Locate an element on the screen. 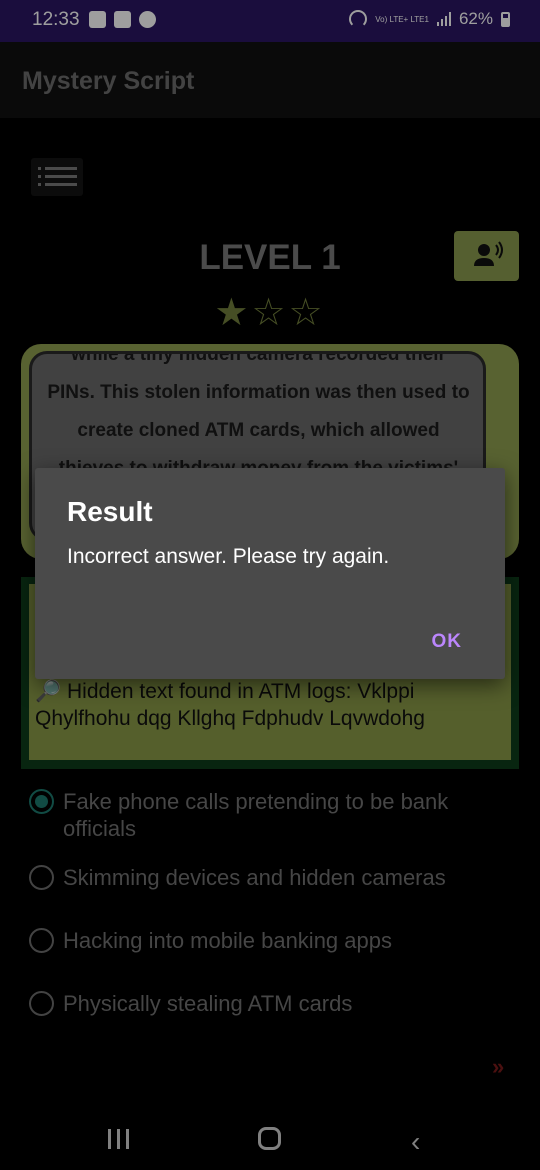  dialog-message: Incorrect answer. Please try again. is located at coordinates (228, 556).